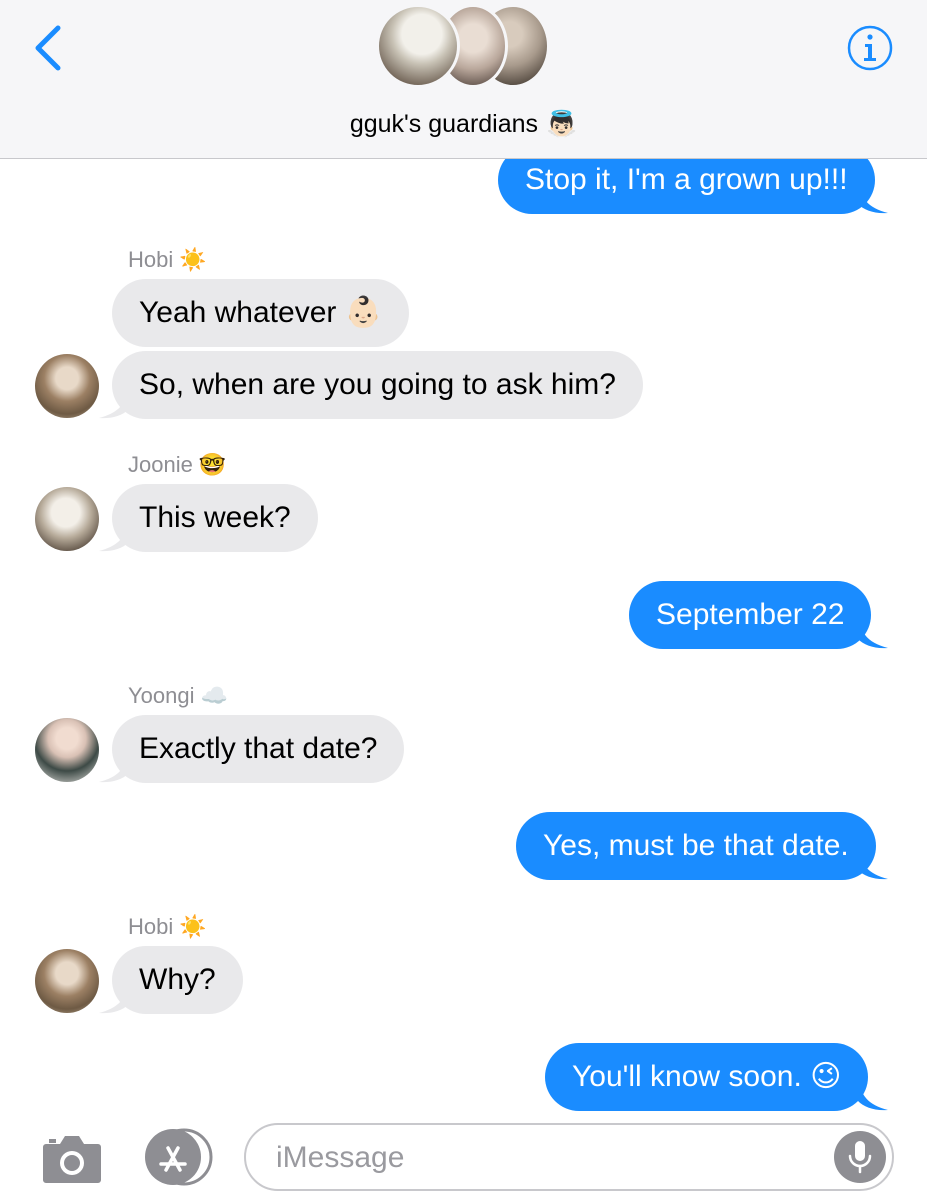 This screenshot has width=927, height=1200. What do you see at coordinates (377, 385) in the screenshot?
I see `message-bubble-incoming: So, when are you going to ask him?` at bounding box center [377, 385].